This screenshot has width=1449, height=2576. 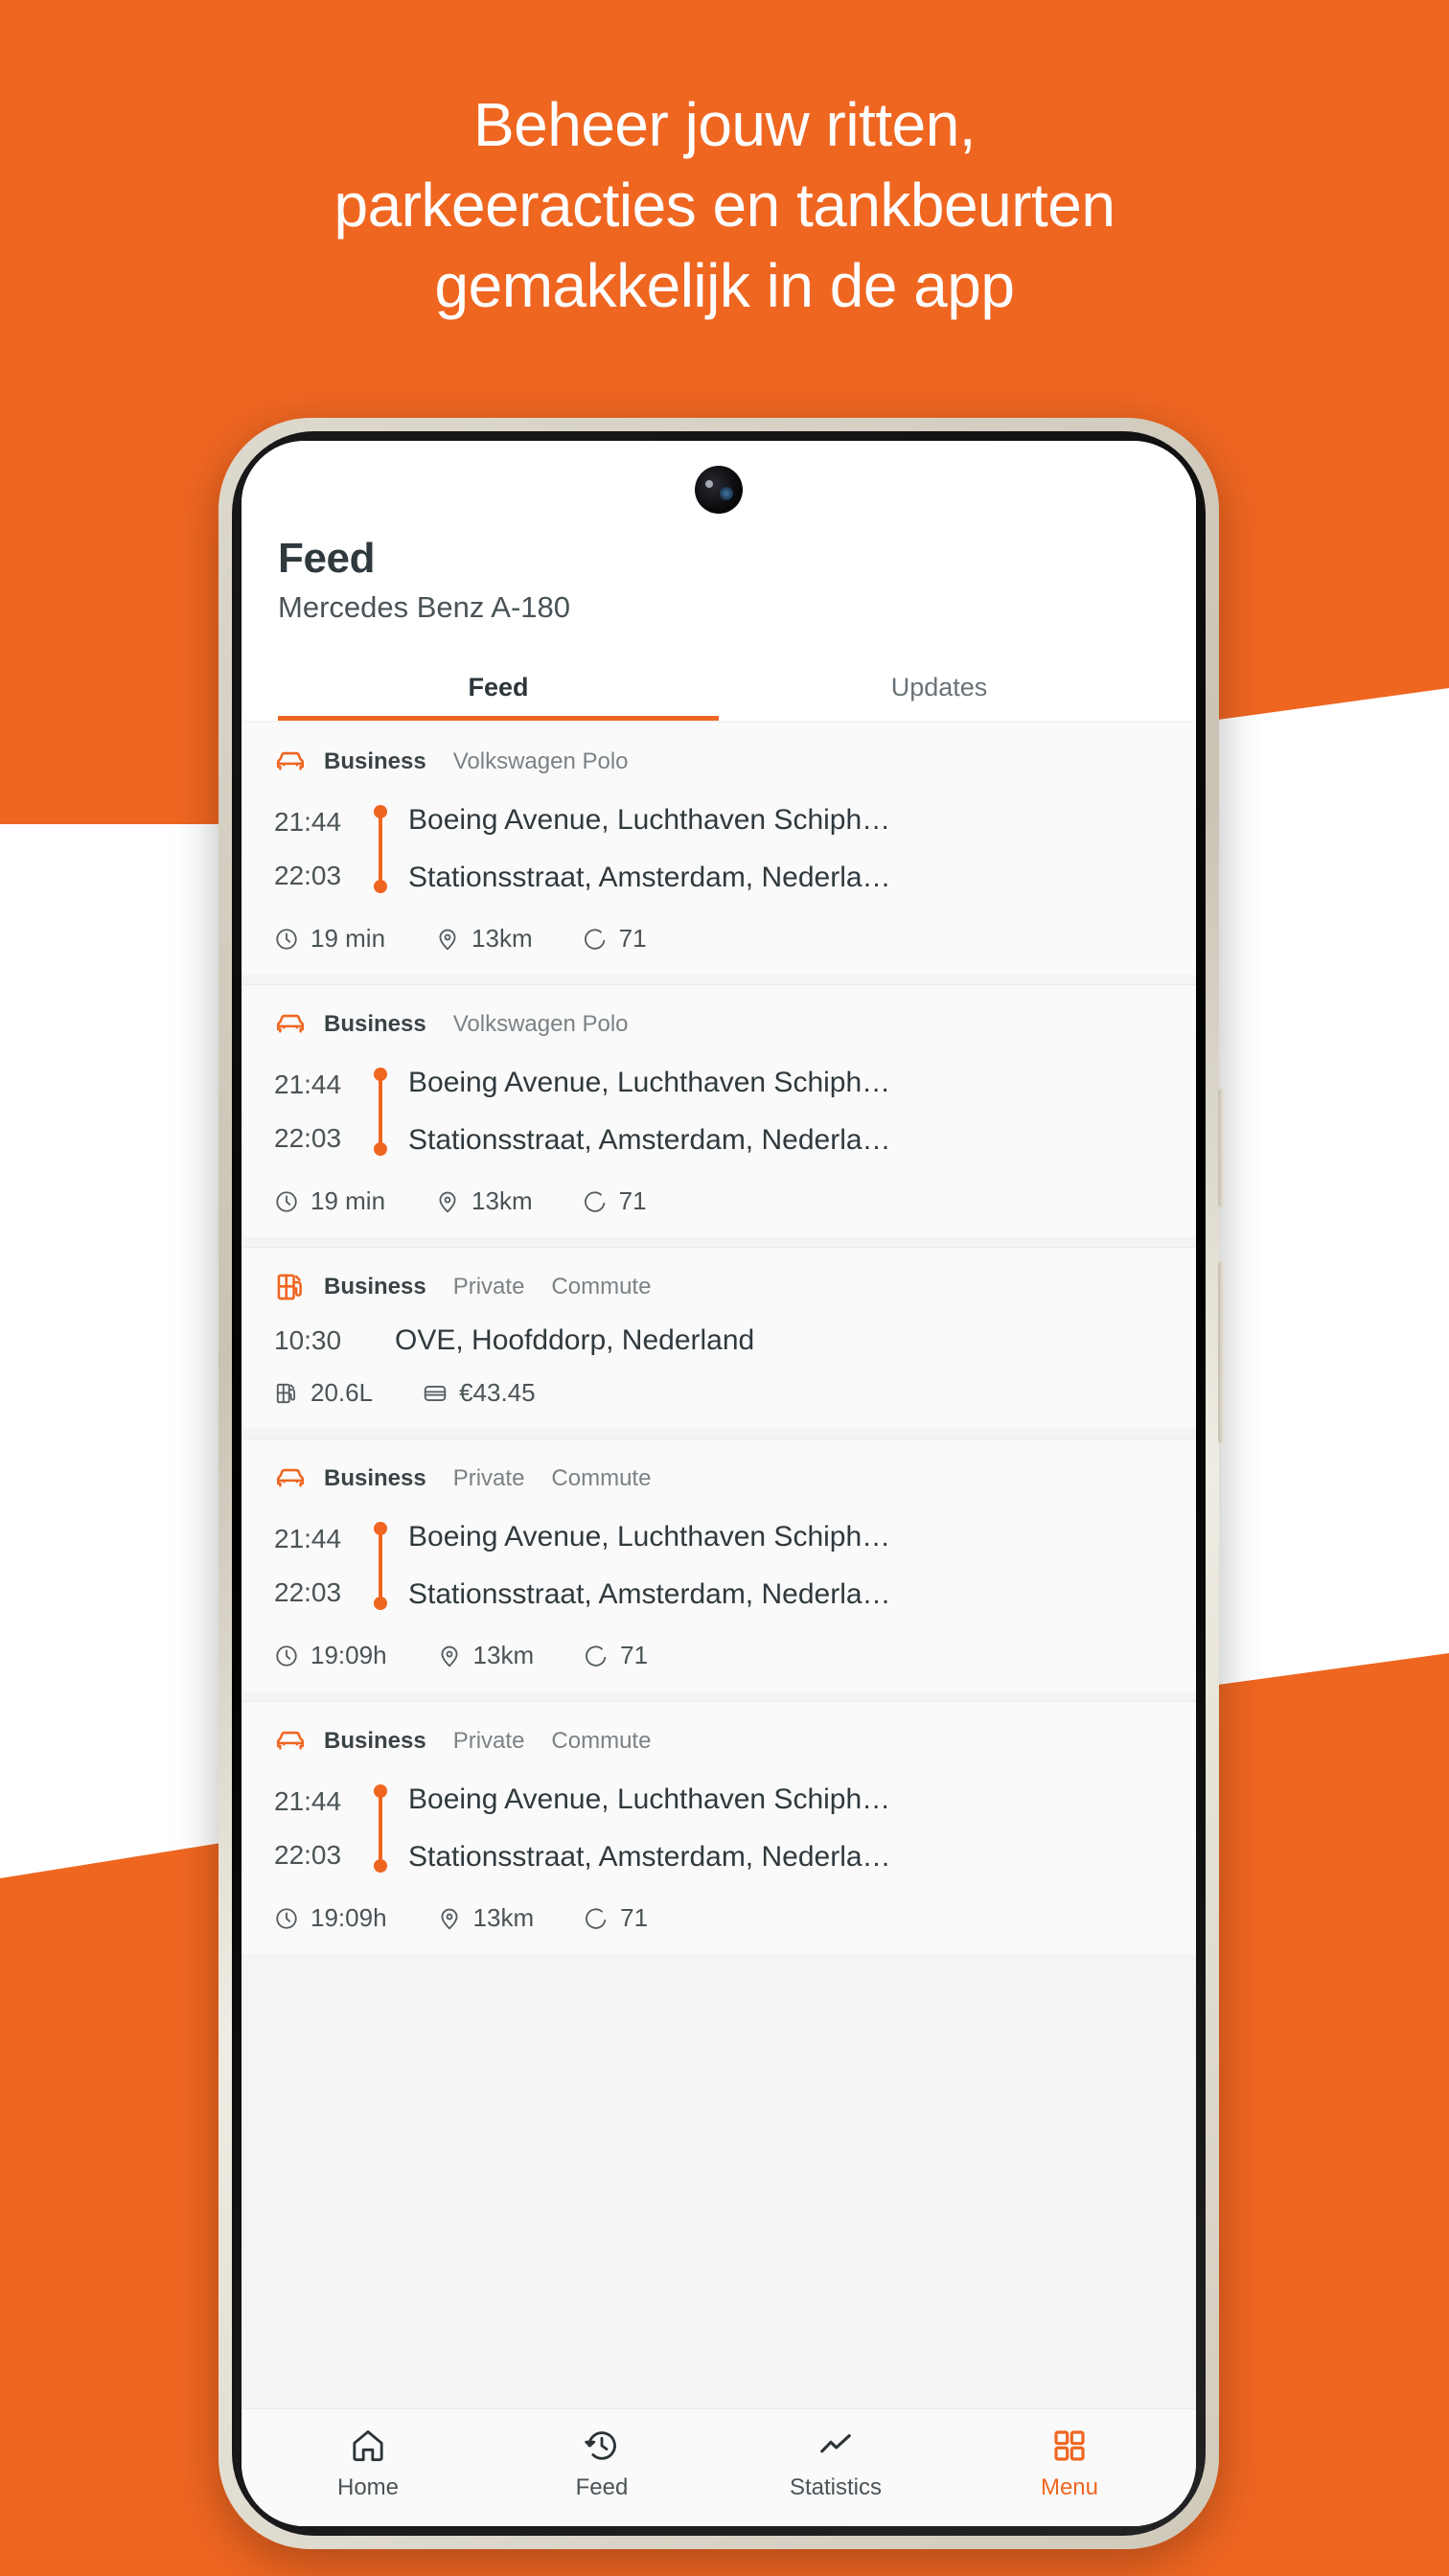 I want to click on home-icon, so click(x=368, y=2445).